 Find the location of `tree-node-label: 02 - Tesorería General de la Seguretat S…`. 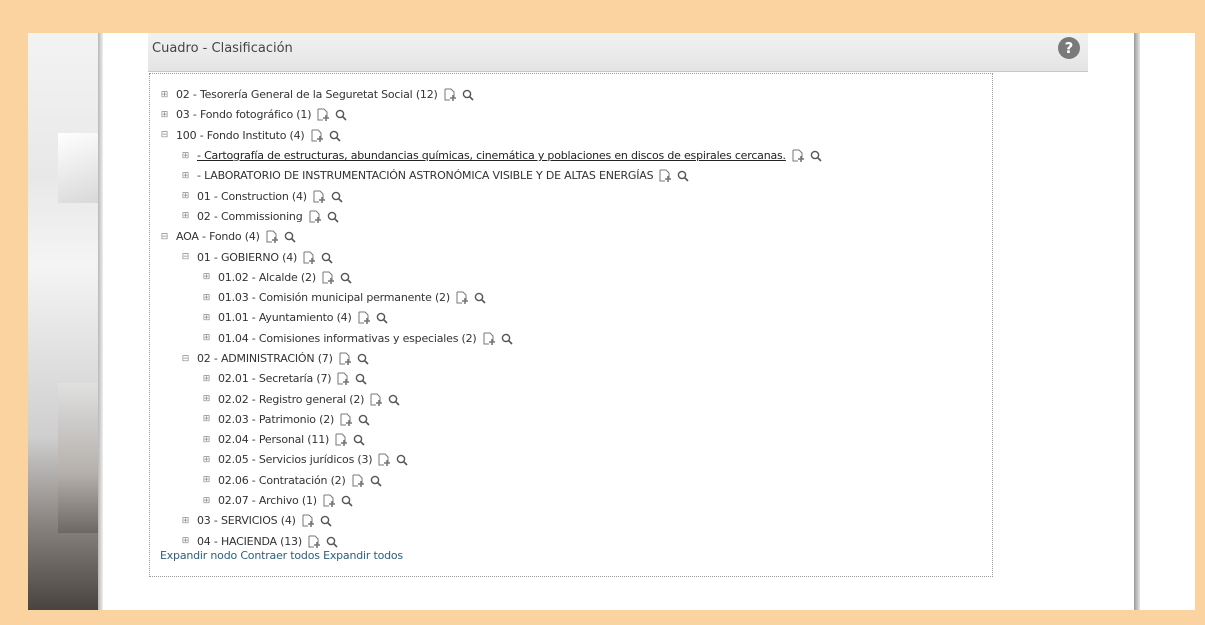

tree-node-label: 02 - Tesorería General de la Seguretat S… is located at coordinates (307, 95).